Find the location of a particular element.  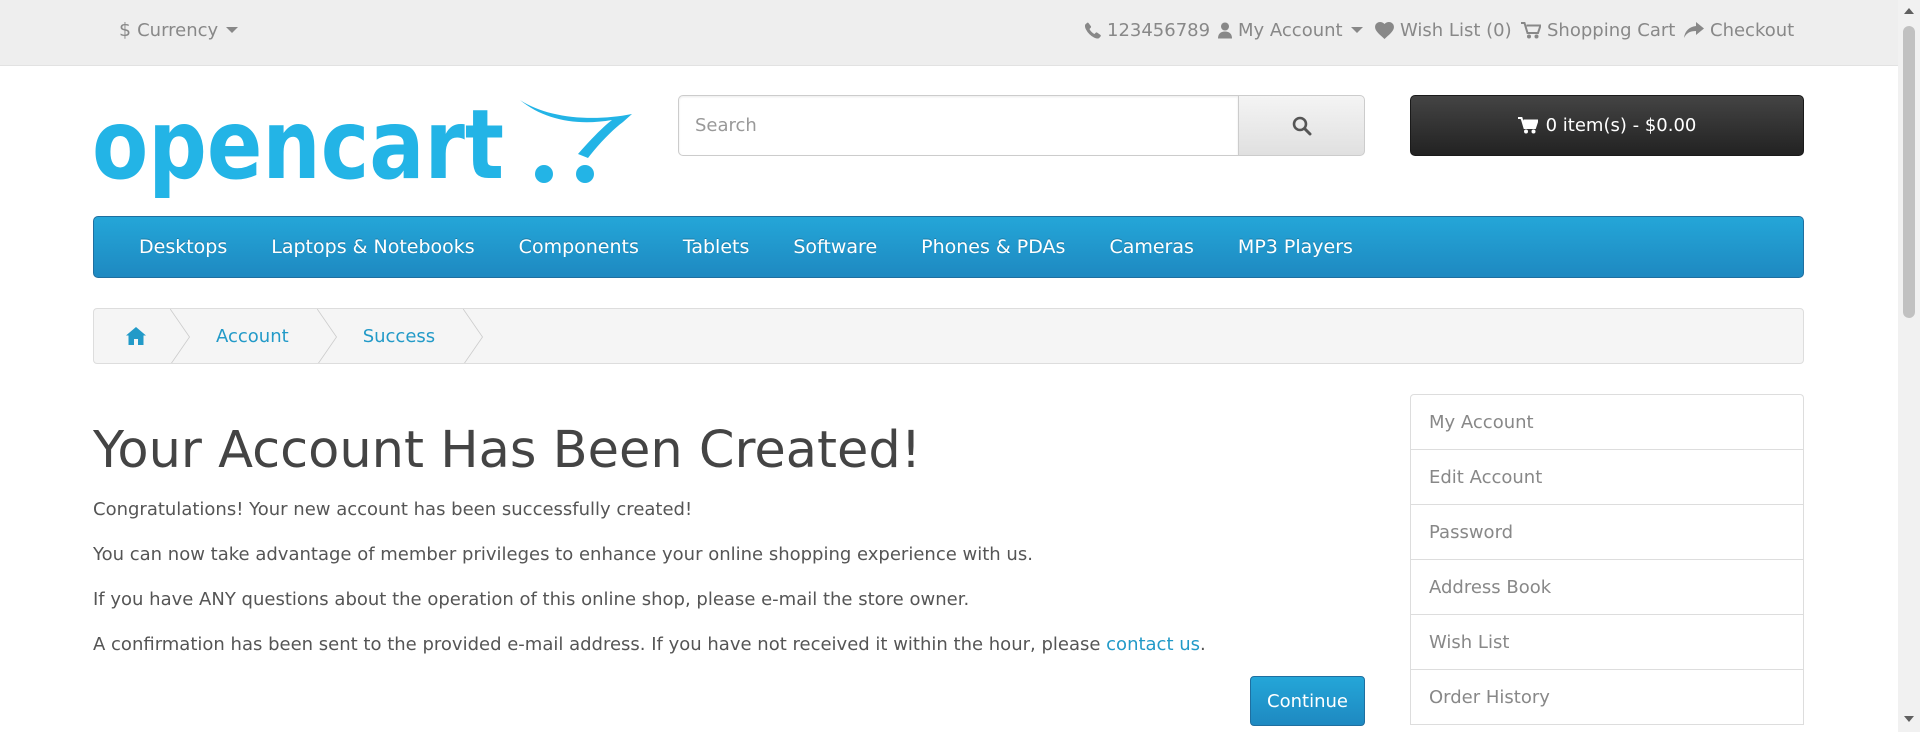

user-icon is located at coordinates (1225, 30).